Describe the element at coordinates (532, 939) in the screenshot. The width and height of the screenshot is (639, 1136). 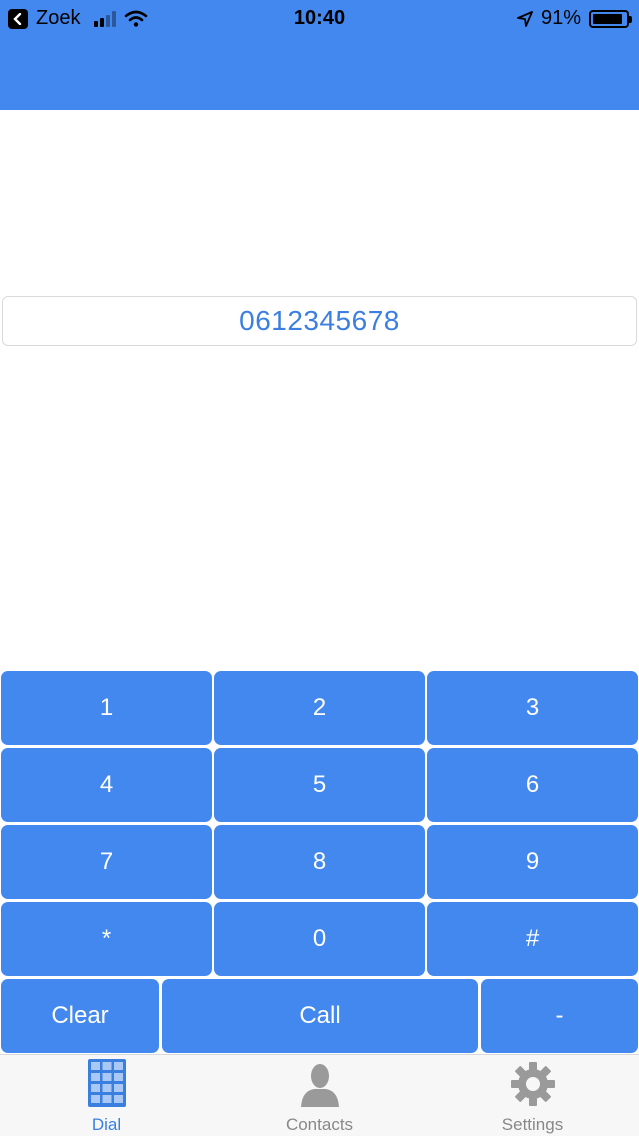
I see `key-hash: #` at that location.